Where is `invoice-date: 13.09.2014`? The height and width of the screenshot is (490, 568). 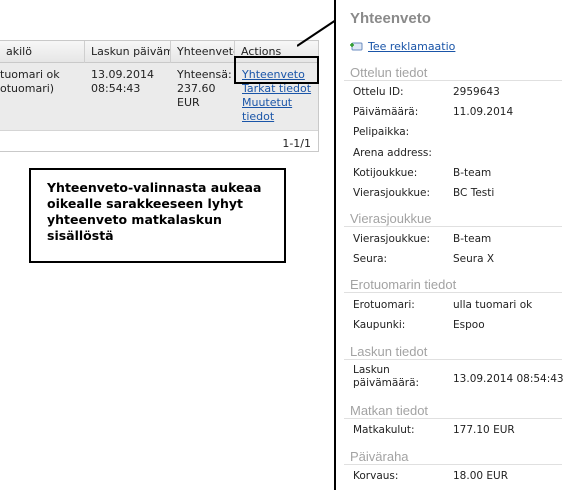
invoice-date: 13.09.2014 is located at coordinates (122, 74).